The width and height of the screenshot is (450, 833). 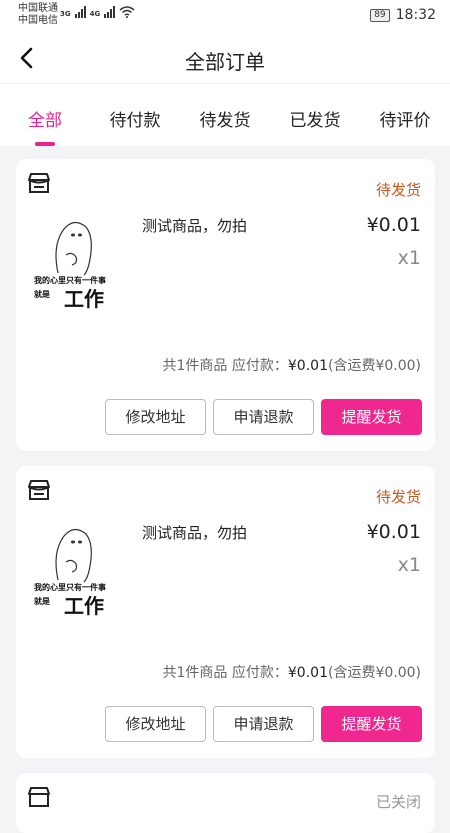 I want to click on nav-bar: 全部订单, so click(x=225, y=58).